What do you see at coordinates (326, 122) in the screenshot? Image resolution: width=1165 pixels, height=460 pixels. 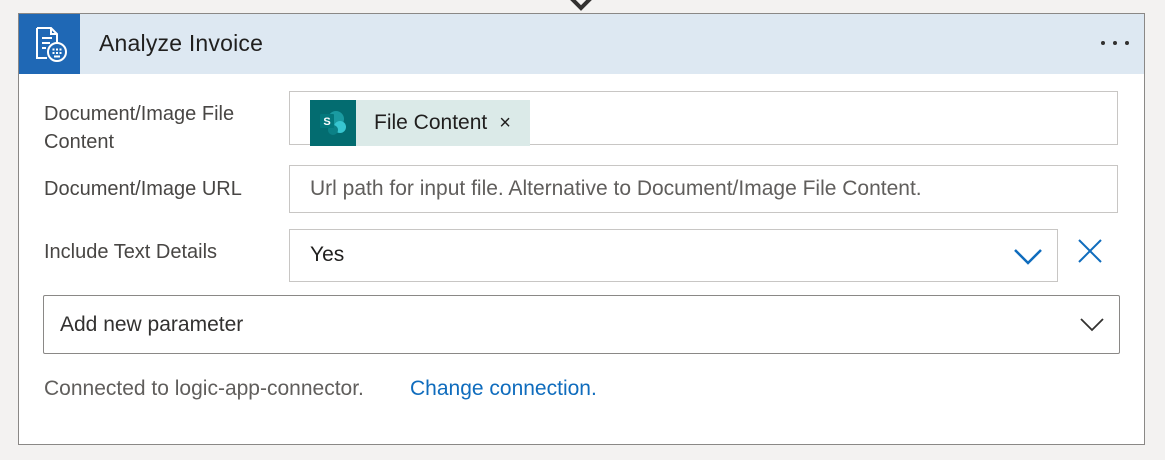 I see `svg-text: S` at bounding box center [326, 122].